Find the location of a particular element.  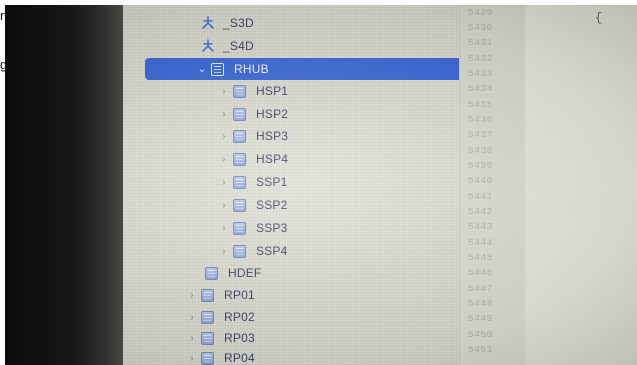

line-number: 5435 is located at coordinates (480, 104).